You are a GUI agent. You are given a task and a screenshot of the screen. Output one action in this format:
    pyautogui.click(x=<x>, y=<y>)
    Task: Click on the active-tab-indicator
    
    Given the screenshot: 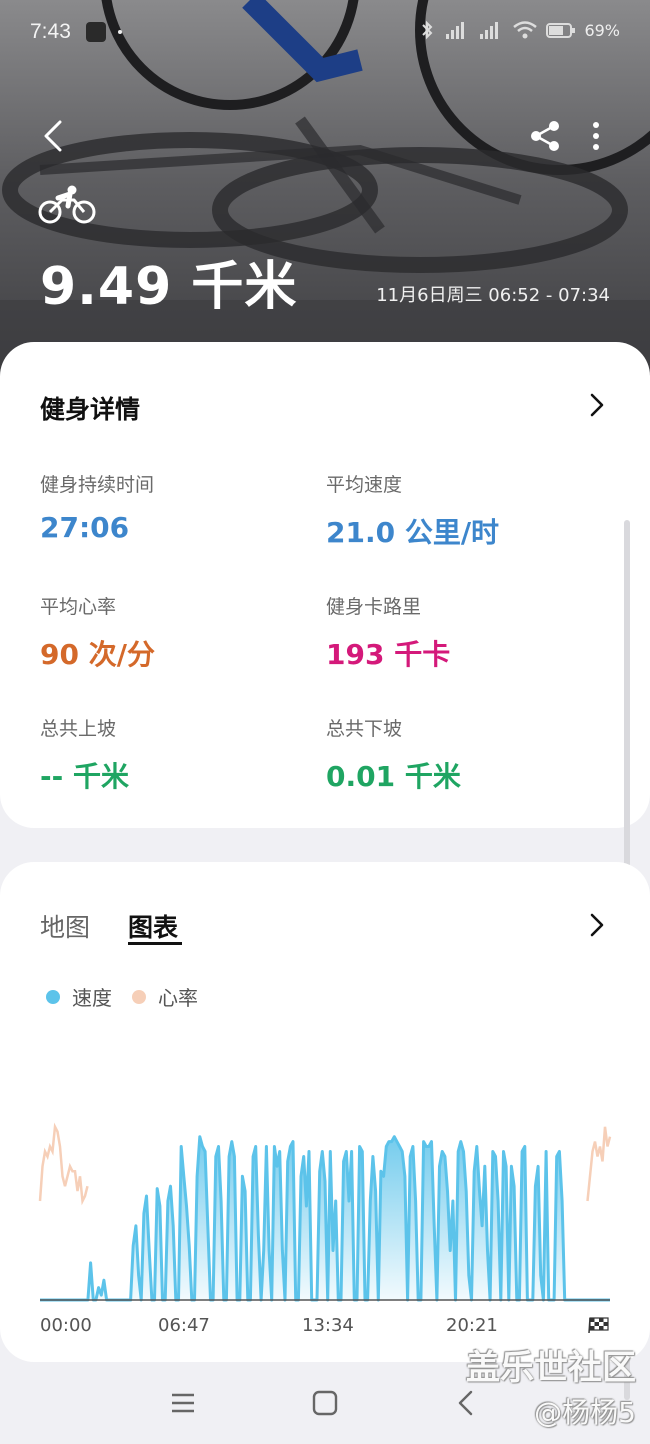 What is the action you would take?
    pyautogui.click(x=155, y=943)
    